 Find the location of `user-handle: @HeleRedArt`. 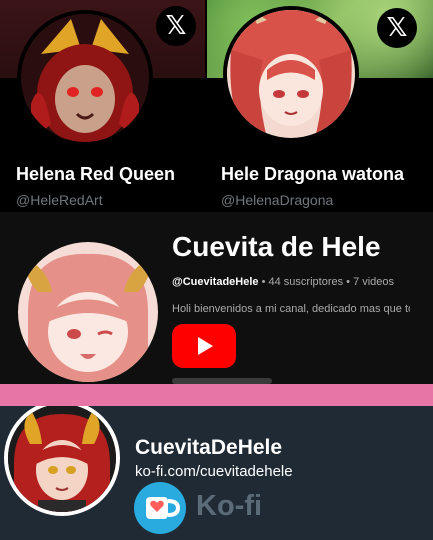

user-handle: @HeleRedArt is located at coordinates (59, 200).